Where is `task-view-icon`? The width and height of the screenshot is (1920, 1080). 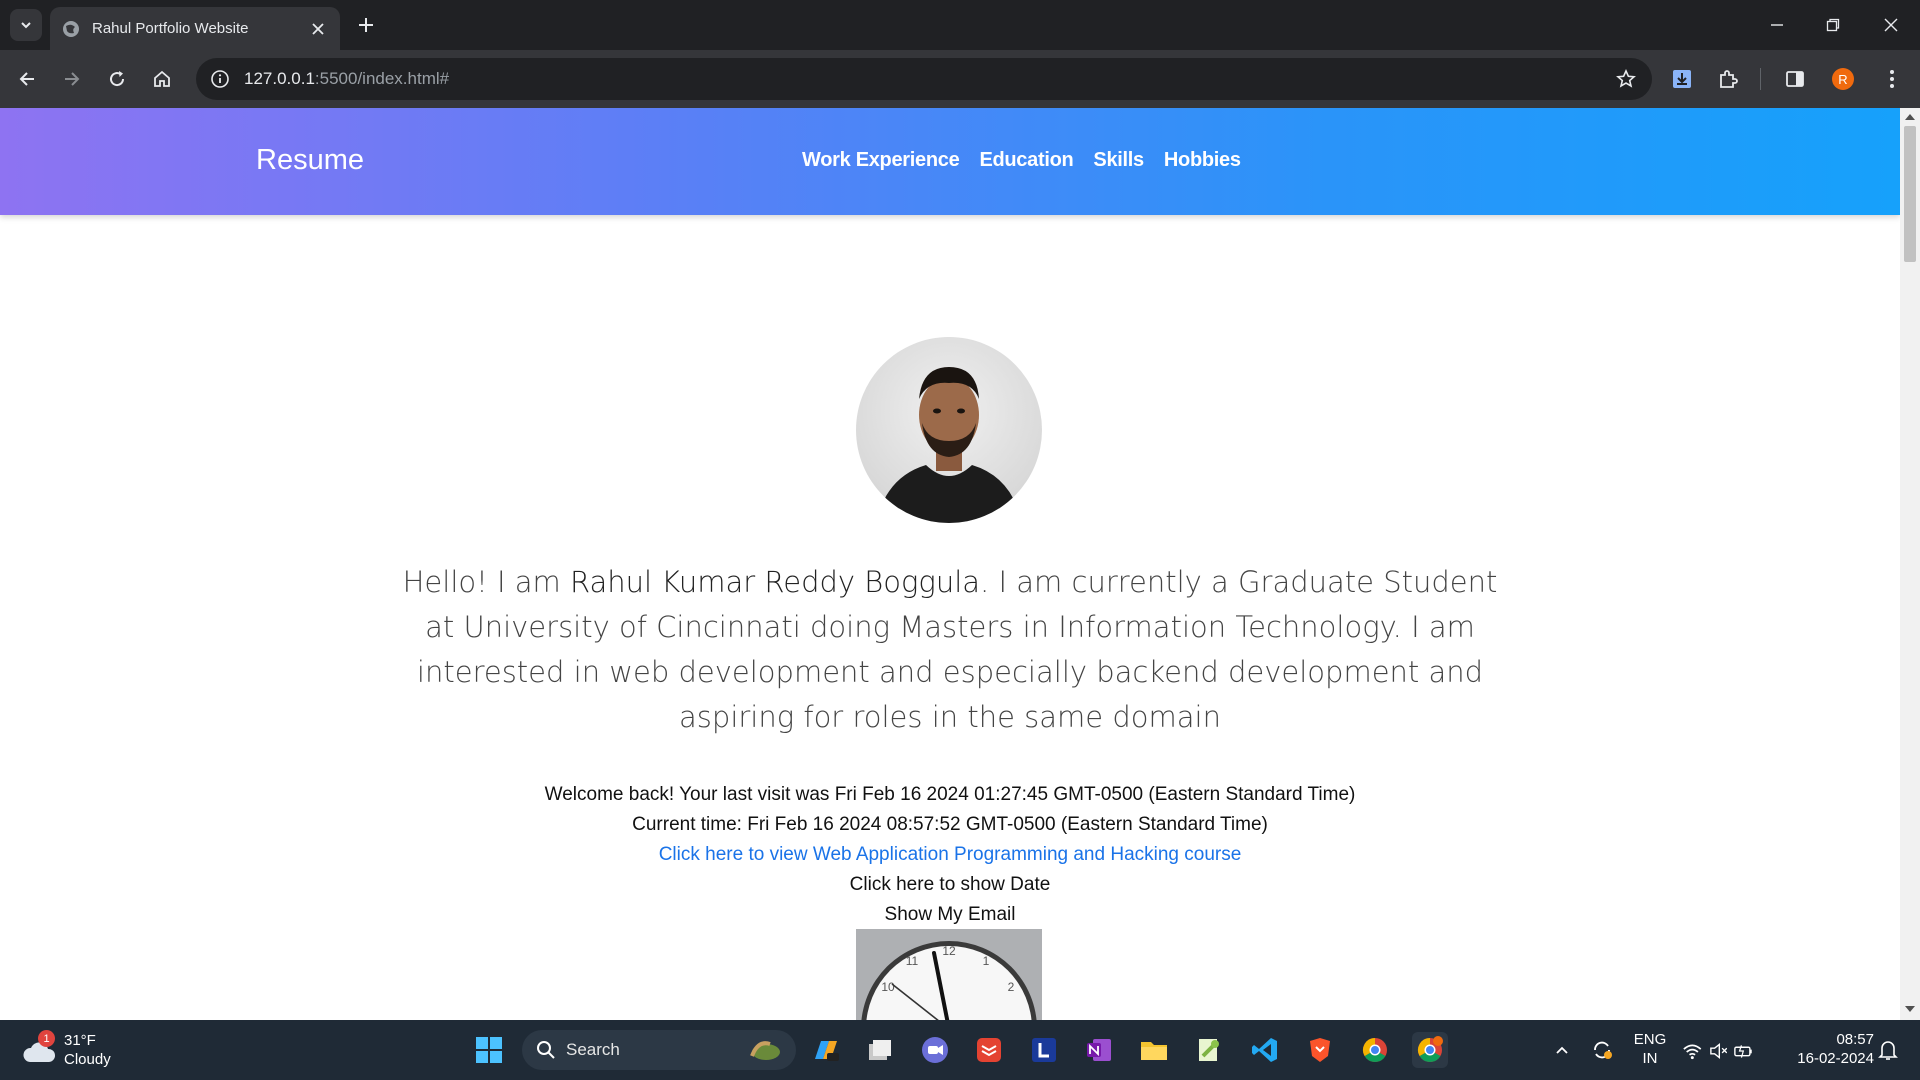
task-view-icon is located at coordinates (880, 1050).